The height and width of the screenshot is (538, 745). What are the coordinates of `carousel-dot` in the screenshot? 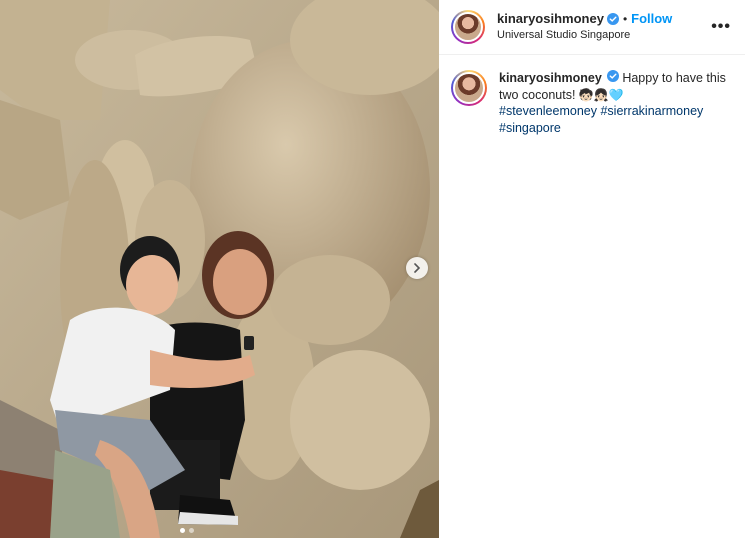 It's located at (191, 530).